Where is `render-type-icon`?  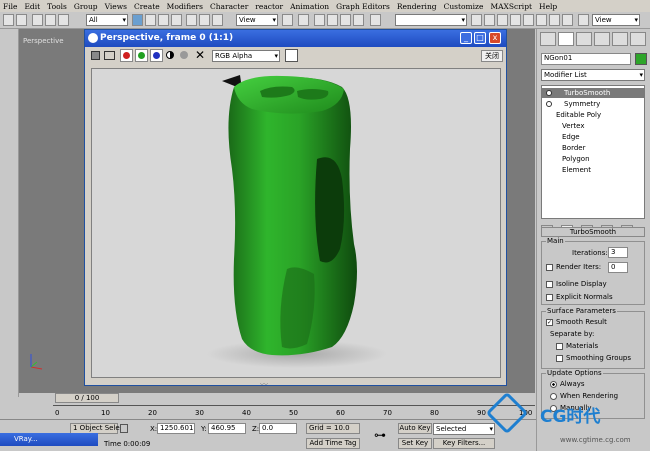
render-type-icon is located at coordinates (583, 20).